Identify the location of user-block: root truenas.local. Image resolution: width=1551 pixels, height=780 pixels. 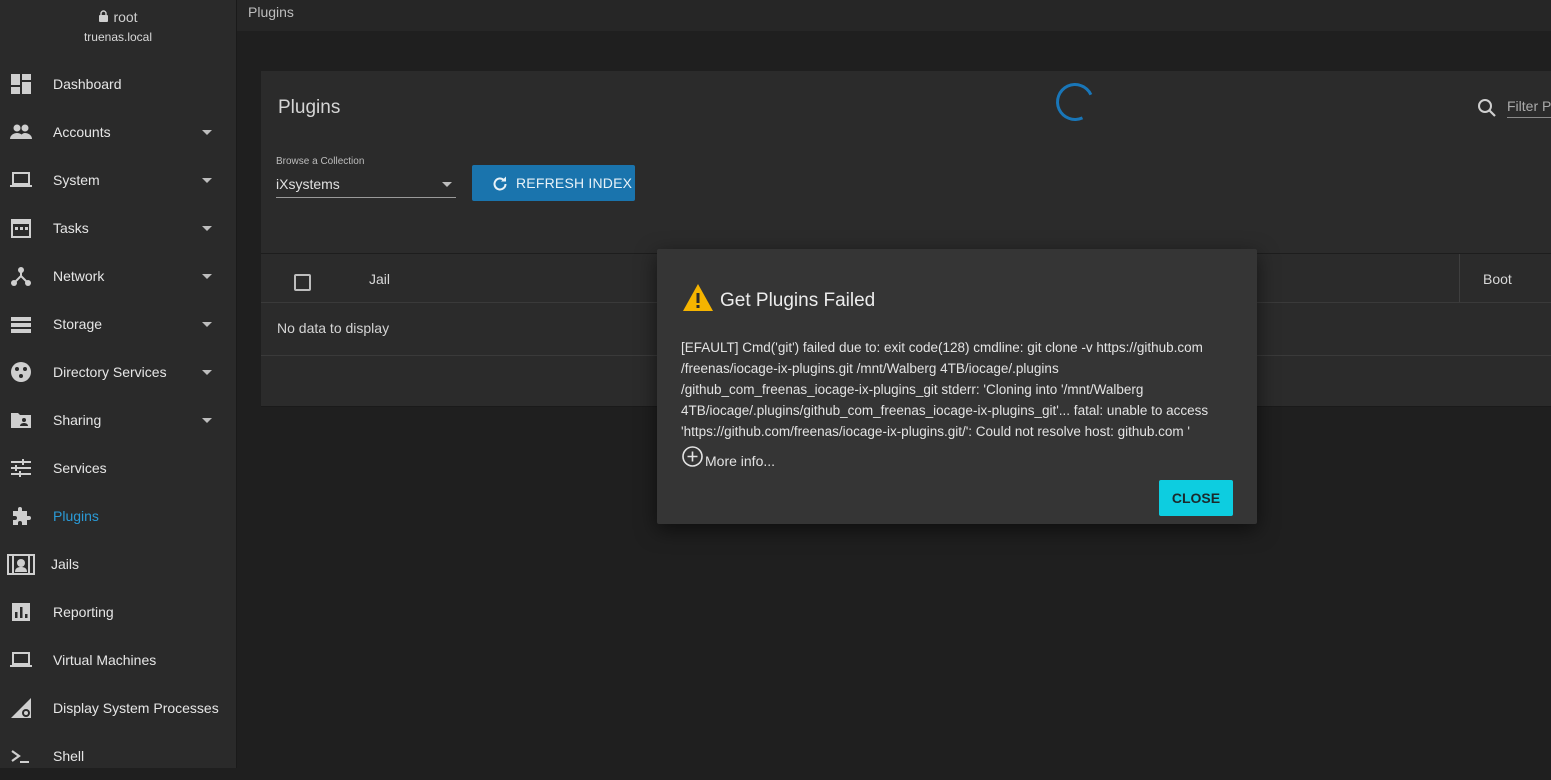
(118, 26).